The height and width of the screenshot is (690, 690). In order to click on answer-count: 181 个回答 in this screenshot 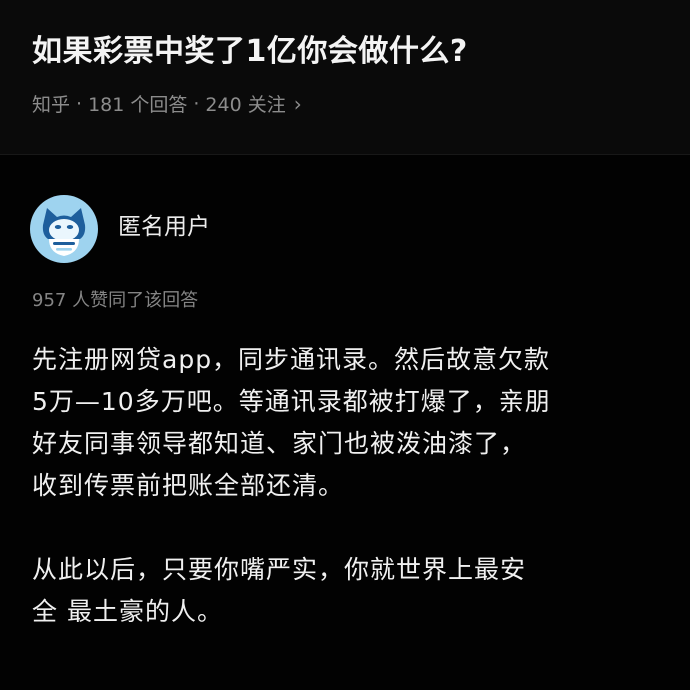, I will do `click(137, 103)`.